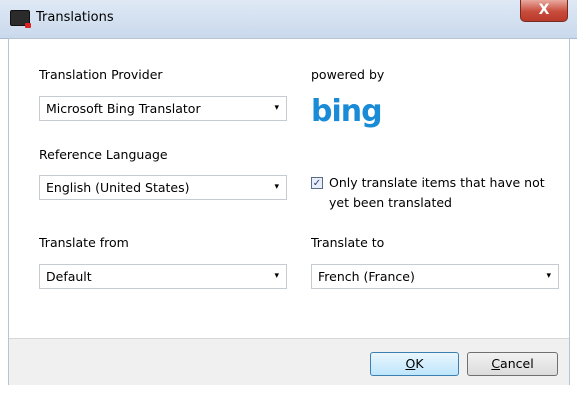 The image size is (577, 393). Describe the element at coordinates (496, 363) in the screenshot. I see `cancel-mnemonic: C` at that location.